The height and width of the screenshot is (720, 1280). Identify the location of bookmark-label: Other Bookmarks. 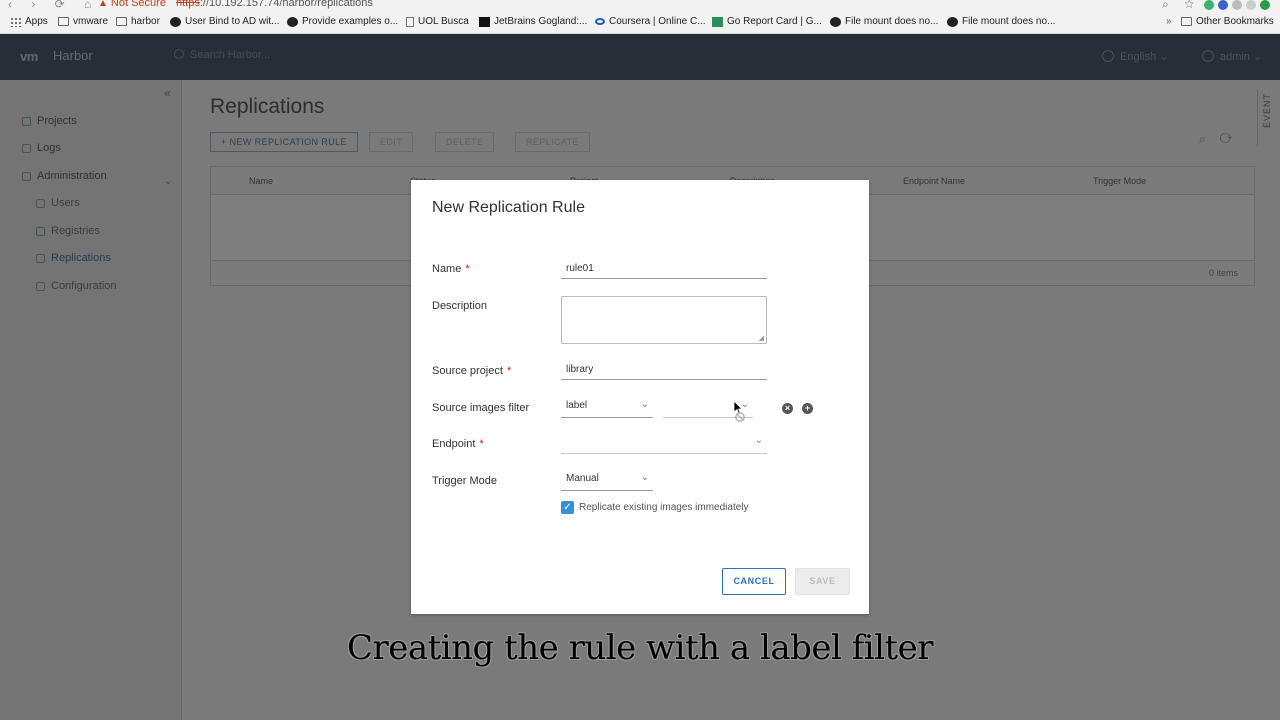
(1235, 21).